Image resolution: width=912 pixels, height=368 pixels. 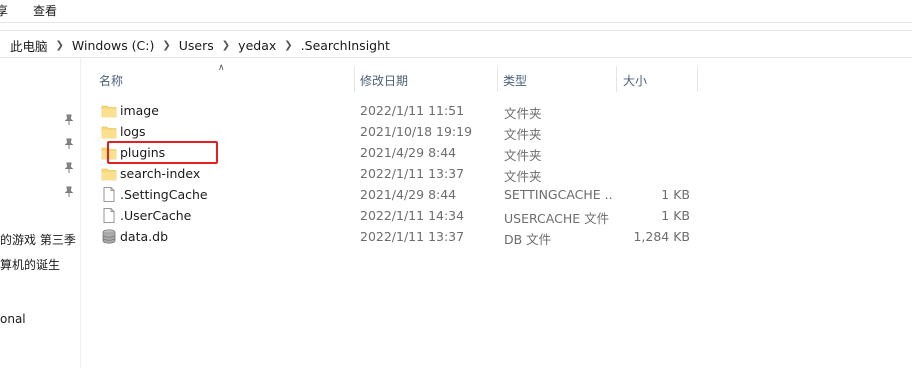 What do you see at coordinates (109, 236) in the screenshot?
I see `database-icon` at bounding box center [109, 236].